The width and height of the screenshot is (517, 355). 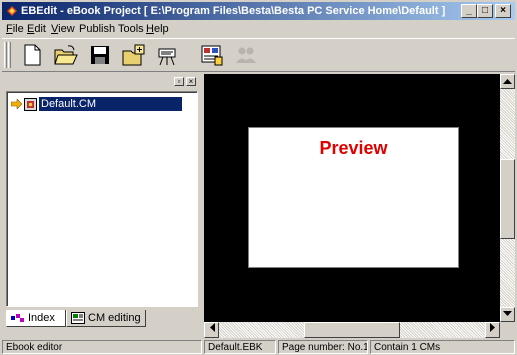 What do you see at coordinates (131, 29) in the screenshot?
I see `menu-tools: Tools` at bounding box center [131, 29].